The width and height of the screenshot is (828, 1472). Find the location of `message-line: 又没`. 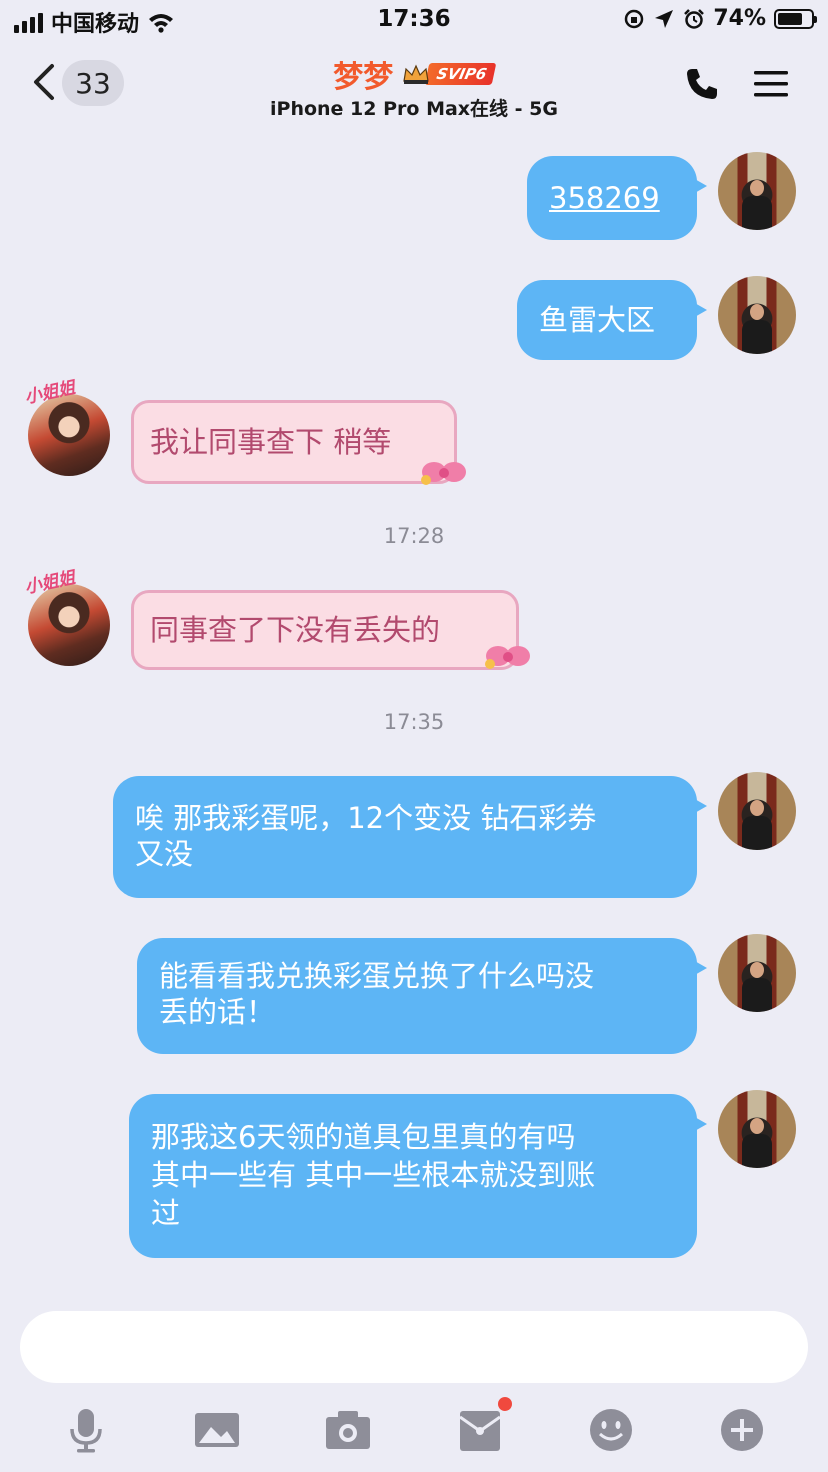

message-line: 又没 is located at coordinates (164, 854).